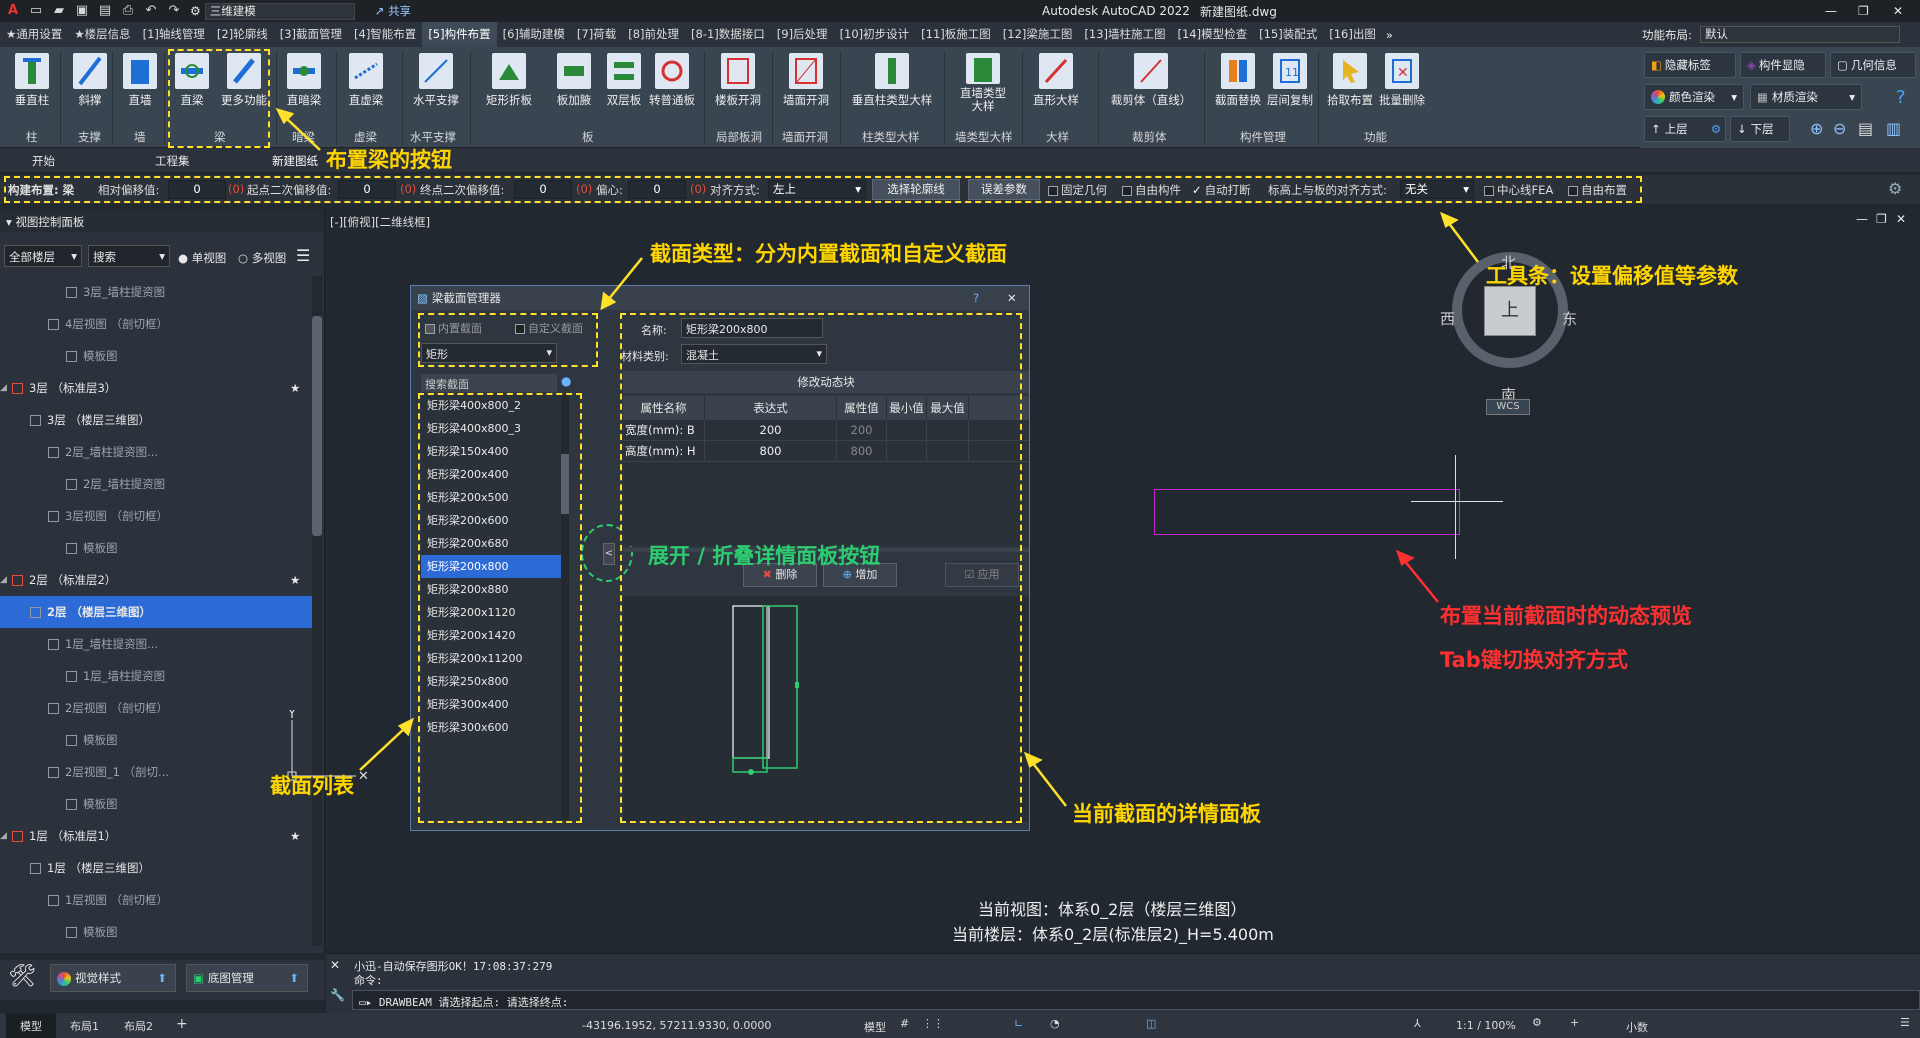 This screenshot has width=1920, height=1038. I want to click on floor-copy-button: 11 层间复制, so click(1290, 83).